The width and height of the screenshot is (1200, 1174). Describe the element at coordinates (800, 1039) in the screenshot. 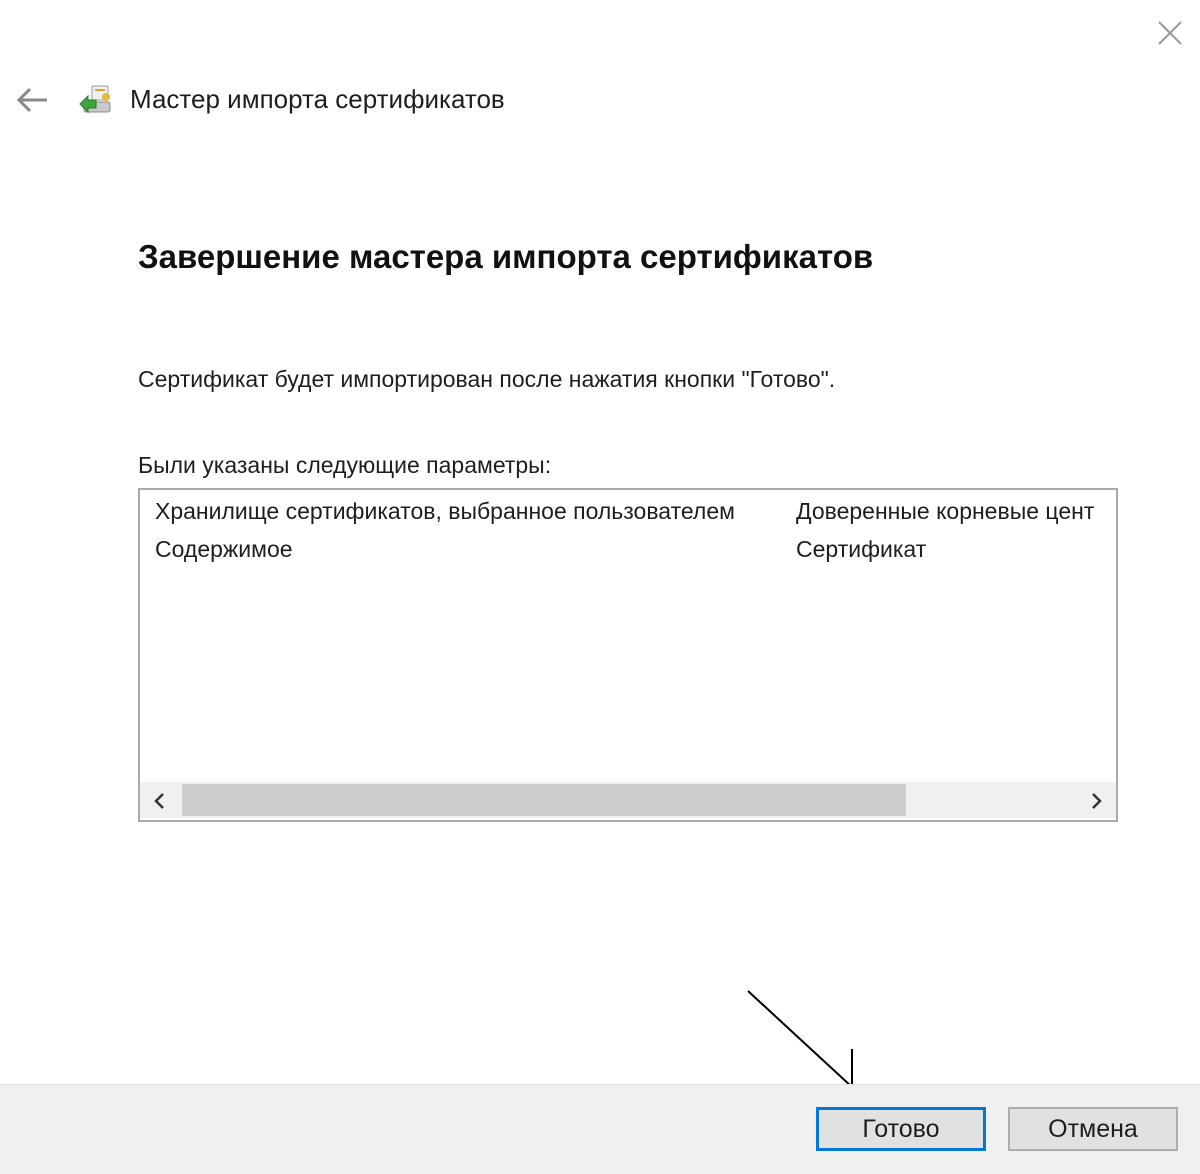

I see `annotation-arrow-icon` at that location.